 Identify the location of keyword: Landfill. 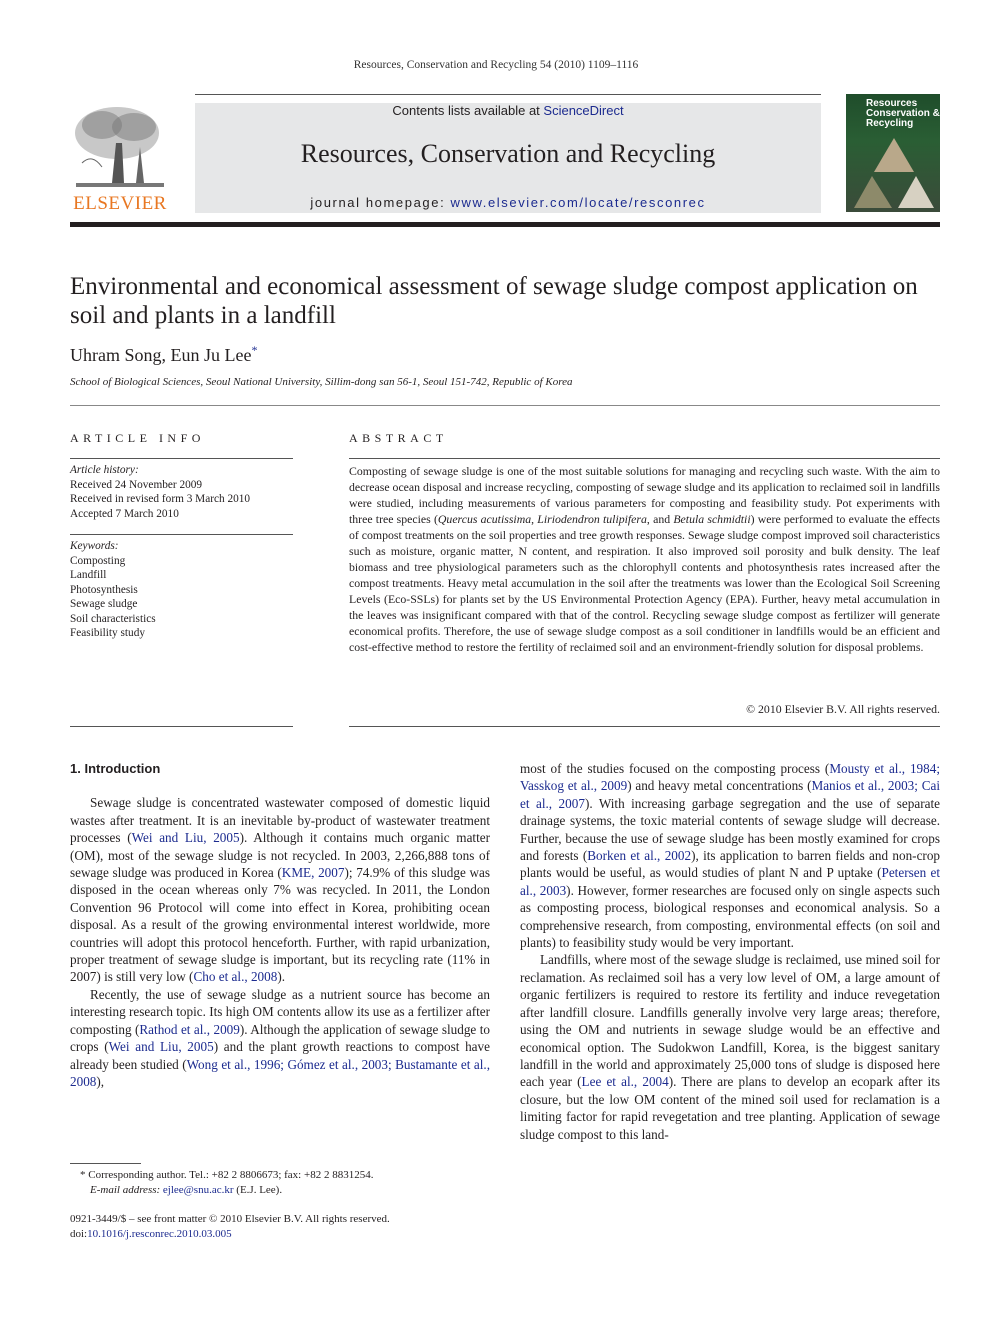
(88, 575).